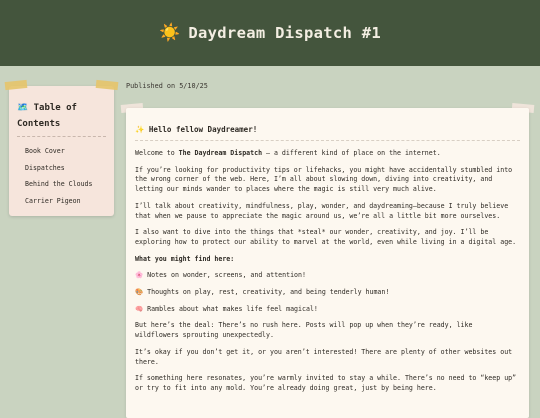  I want to click on toc-item-behind-the-clouds: Behind the Clouds, so click(69, 184).